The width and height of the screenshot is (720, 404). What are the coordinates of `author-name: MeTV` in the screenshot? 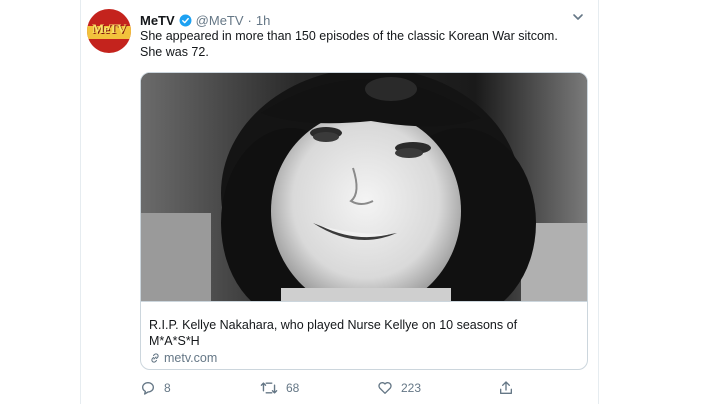 It's located at (157, 20).